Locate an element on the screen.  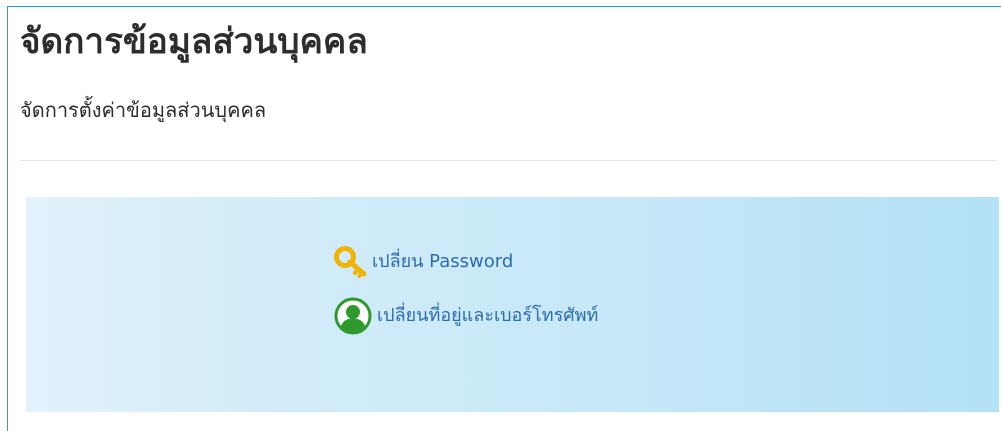
divider is located at coordinates (508, 160).